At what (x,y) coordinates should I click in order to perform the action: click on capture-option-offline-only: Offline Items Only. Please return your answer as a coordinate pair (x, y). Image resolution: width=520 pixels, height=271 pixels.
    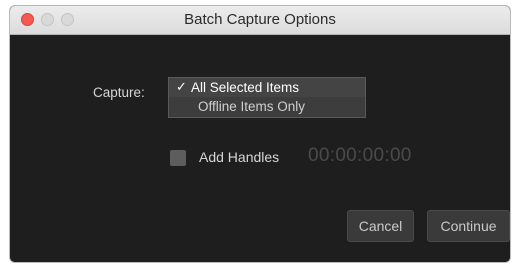
    Looking at the image, I should click on (267, 107).